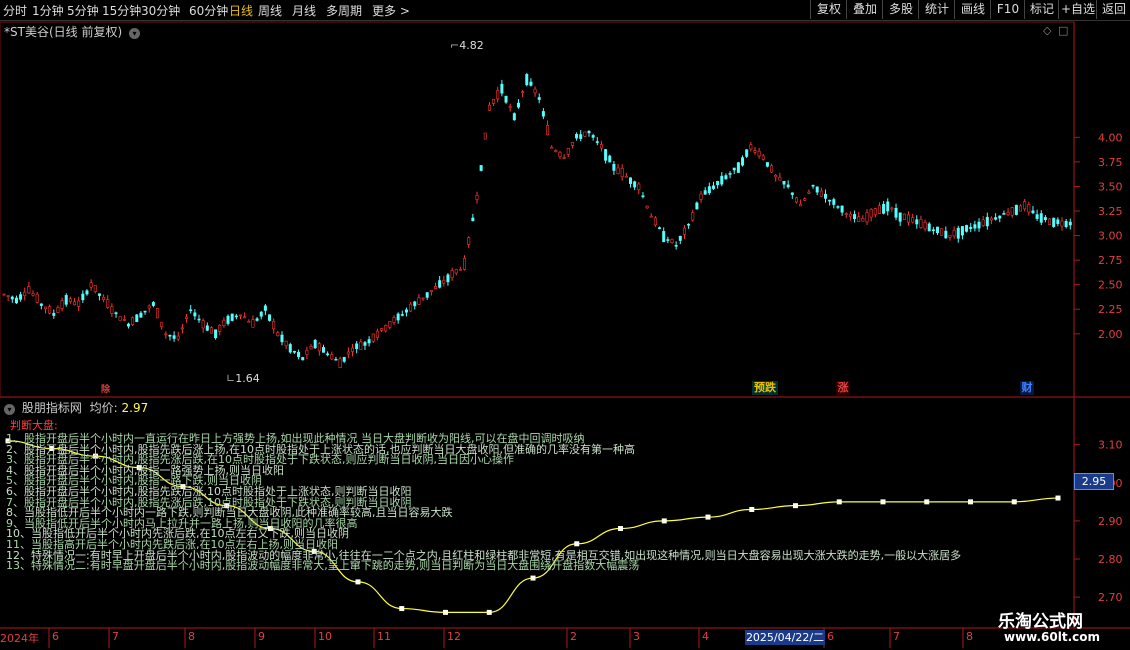 The image size is (1130, 650). I want to click on tool-button-4: 画线, so click(972, 9).